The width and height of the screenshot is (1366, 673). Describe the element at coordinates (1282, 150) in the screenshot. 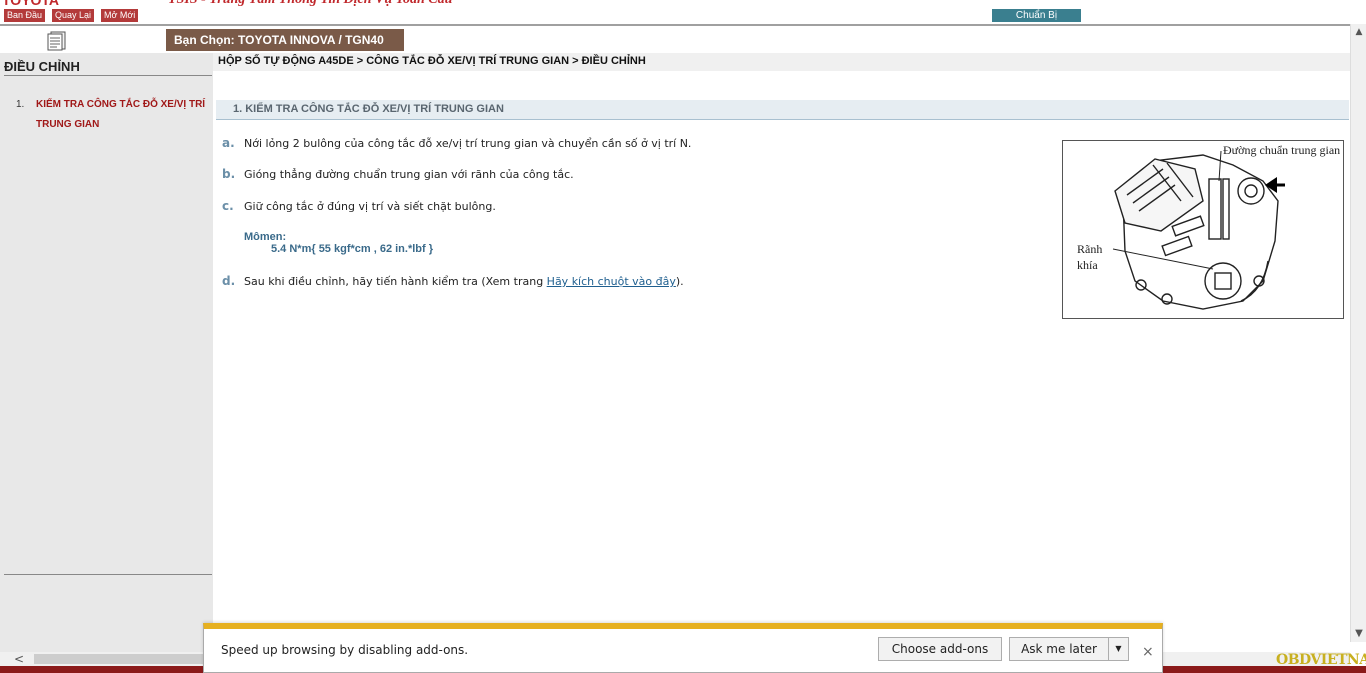

I see `figure-label-reference-line: Đường chuẩn trung gian` at that location.